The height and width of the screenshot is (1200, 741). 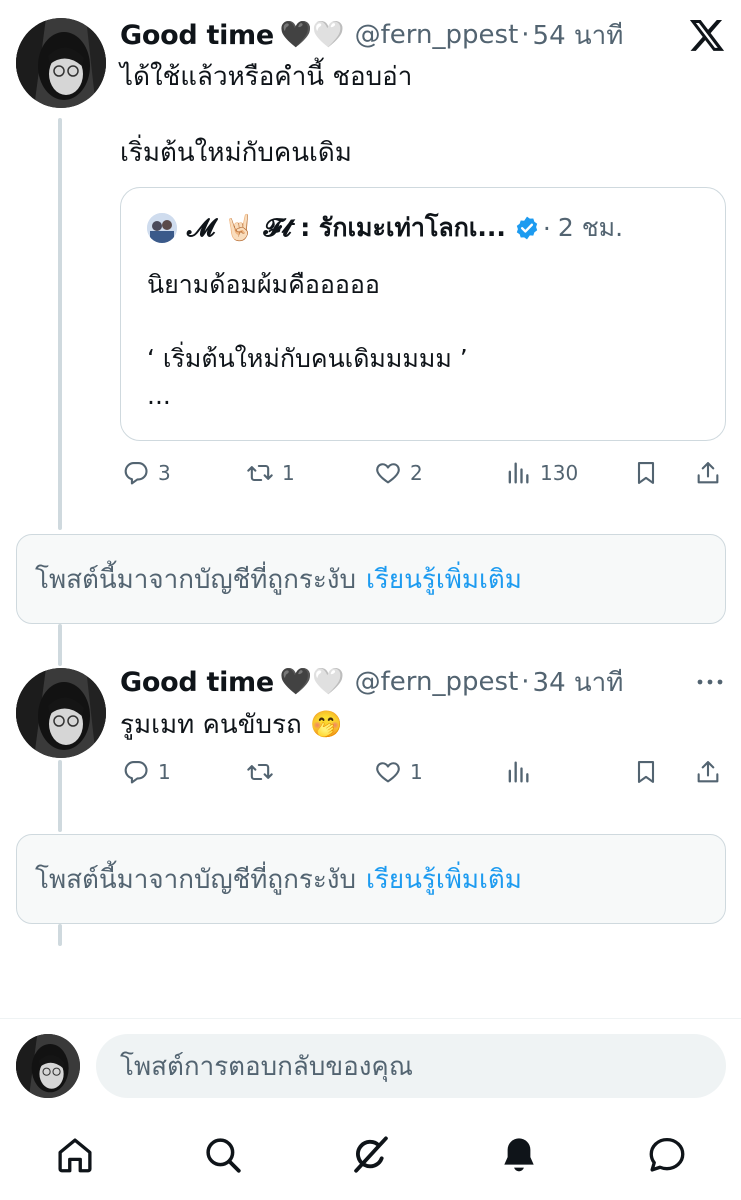 I want to click on like-count: 1, so click(x=416, y=772).